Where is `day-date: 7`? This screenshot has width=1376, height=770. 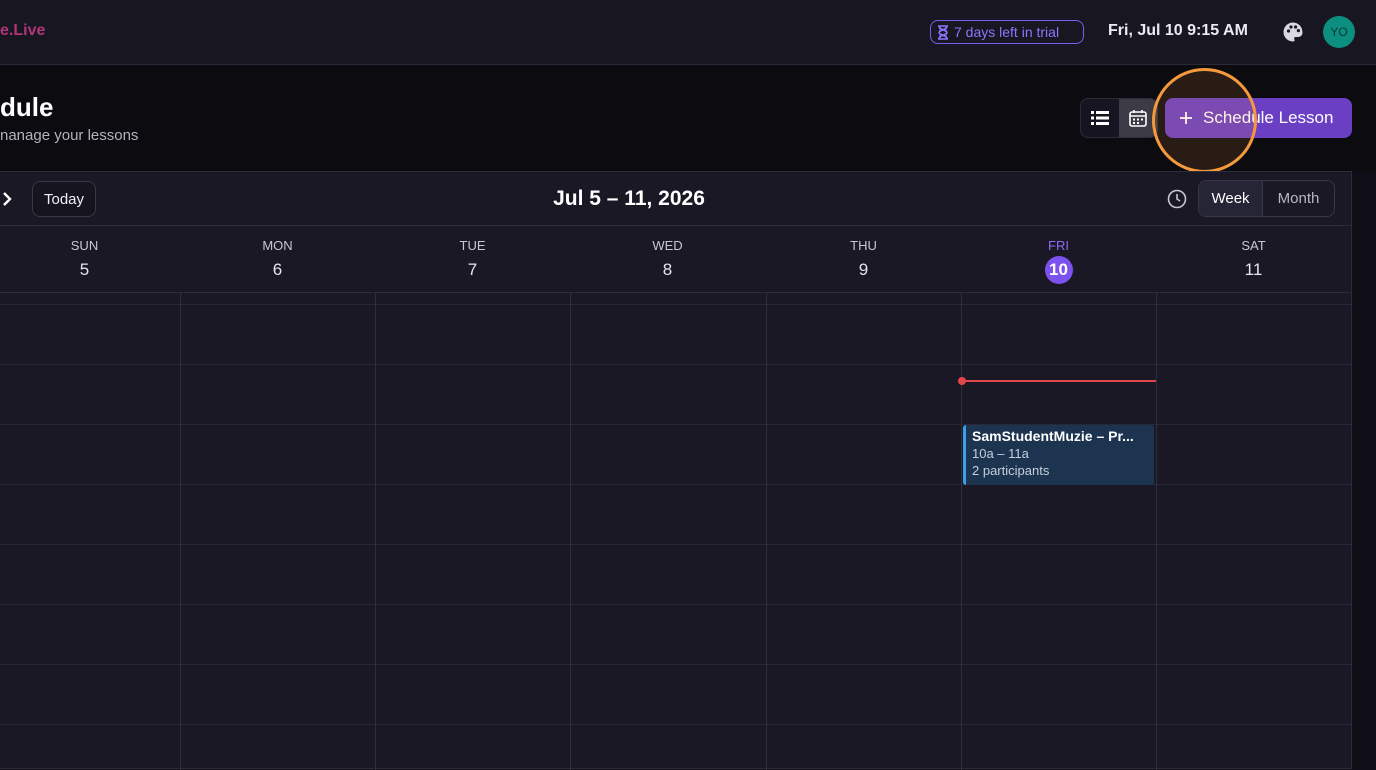 day-date: 7 is located at coordinates (472, 269).